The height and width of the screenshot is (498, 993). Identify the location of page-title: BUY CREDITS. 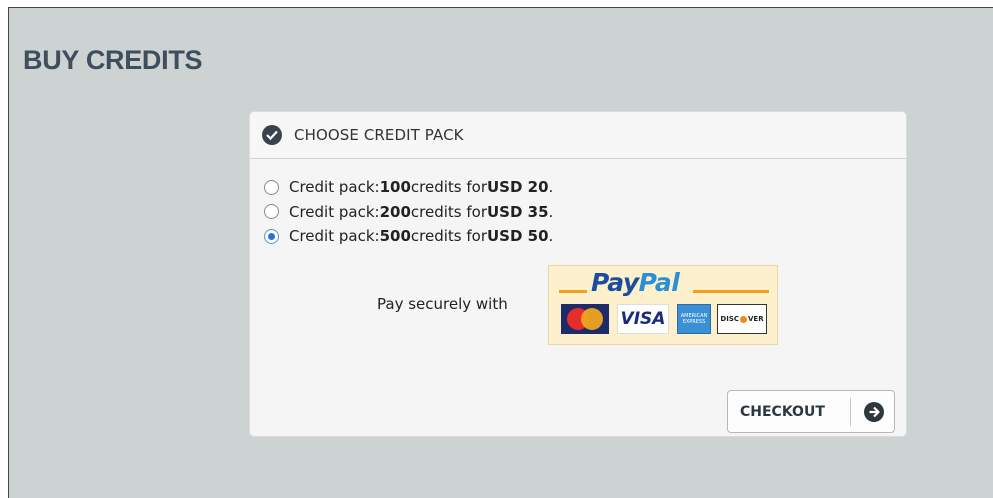
(113, 60).